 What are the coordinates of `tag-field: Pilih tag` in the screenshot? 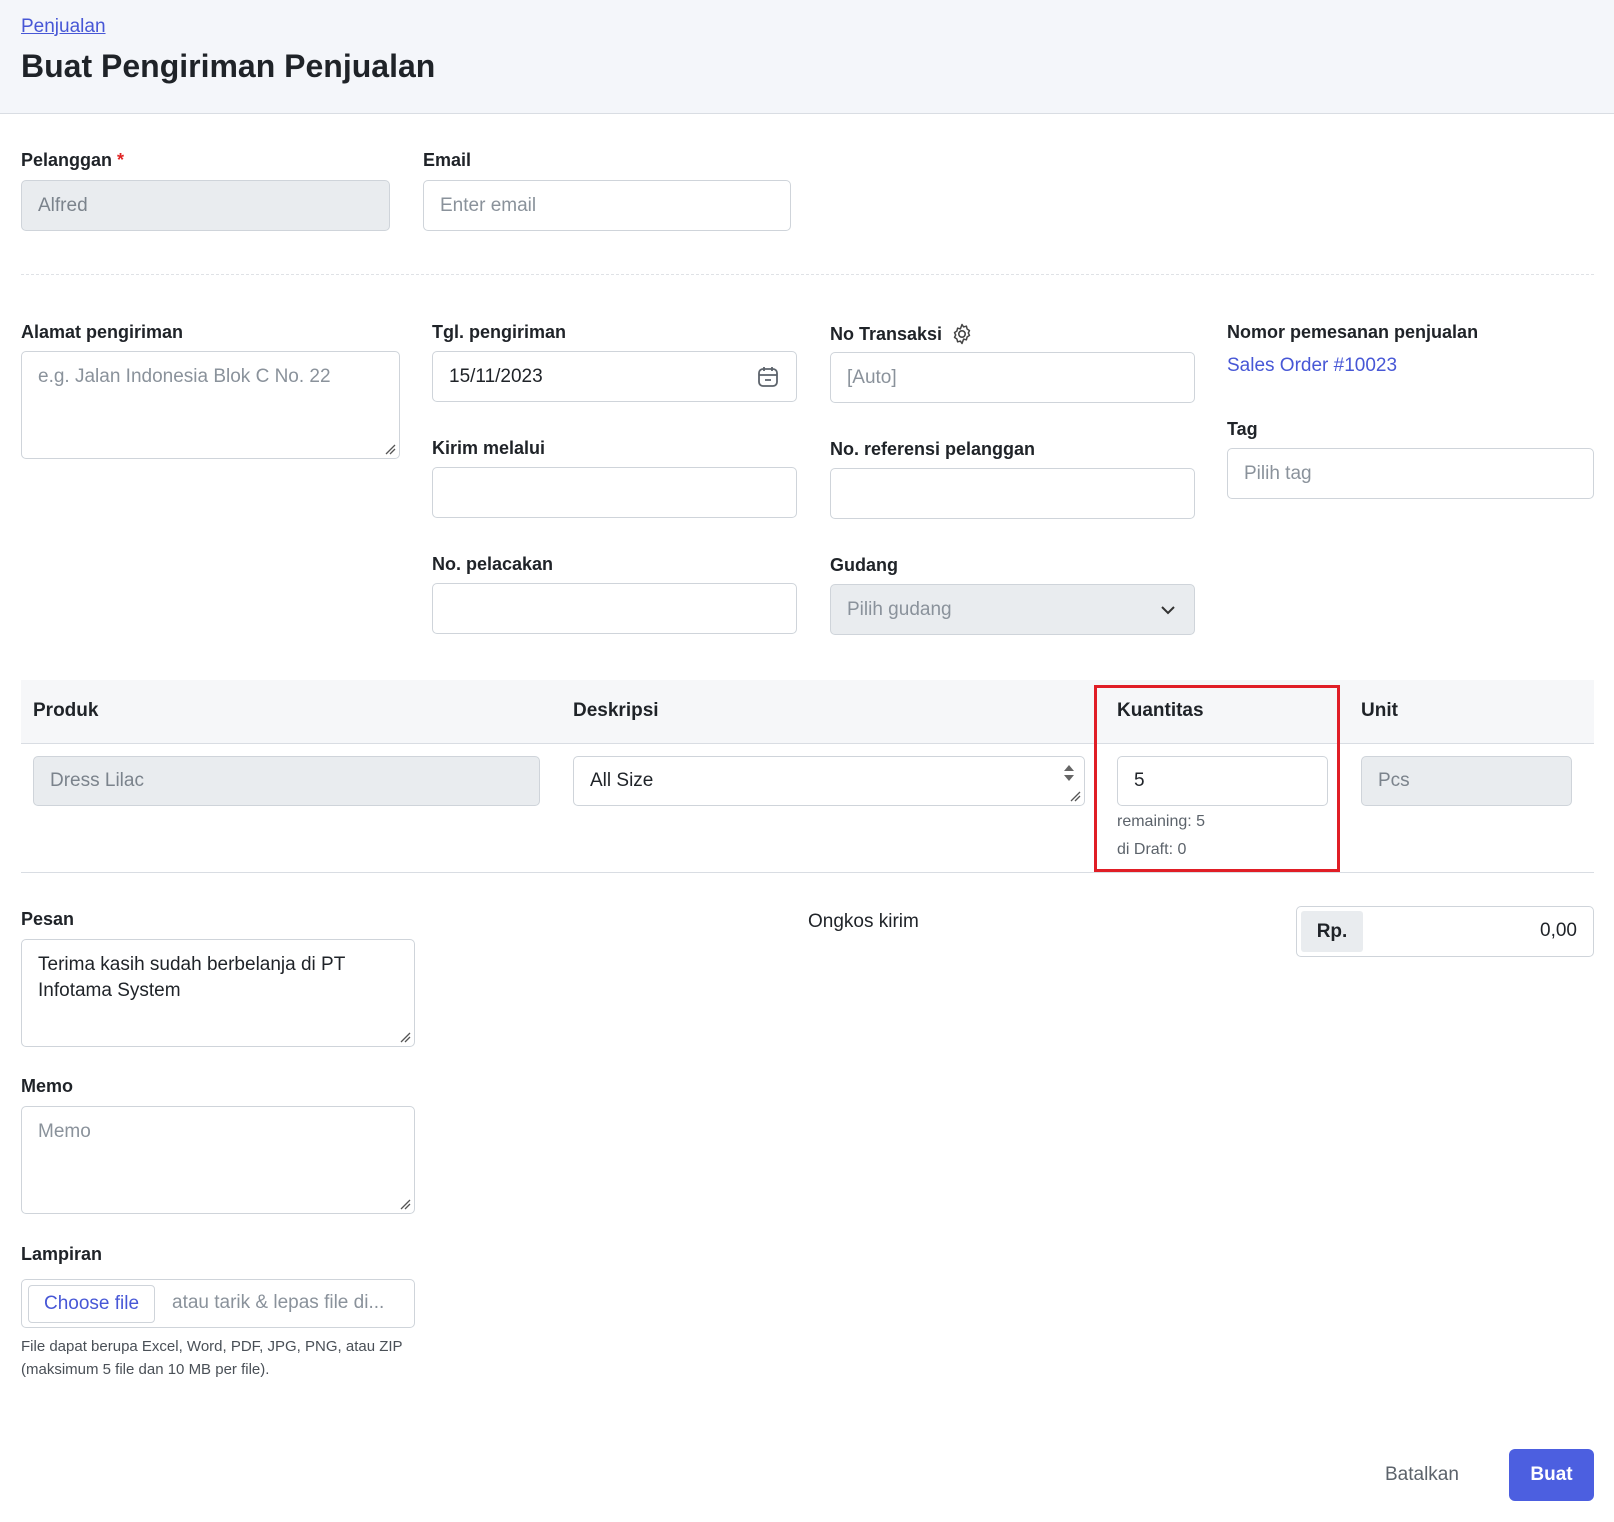 It's located at (1410, 473).